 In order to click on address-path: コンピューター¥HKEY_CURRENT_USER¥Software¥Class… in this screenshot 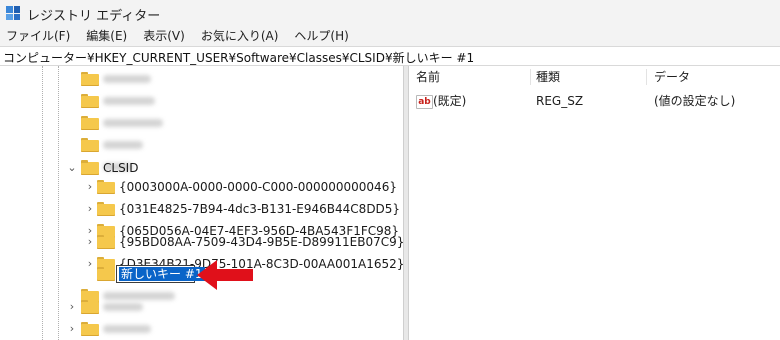, I will do `click(238, 57)`.